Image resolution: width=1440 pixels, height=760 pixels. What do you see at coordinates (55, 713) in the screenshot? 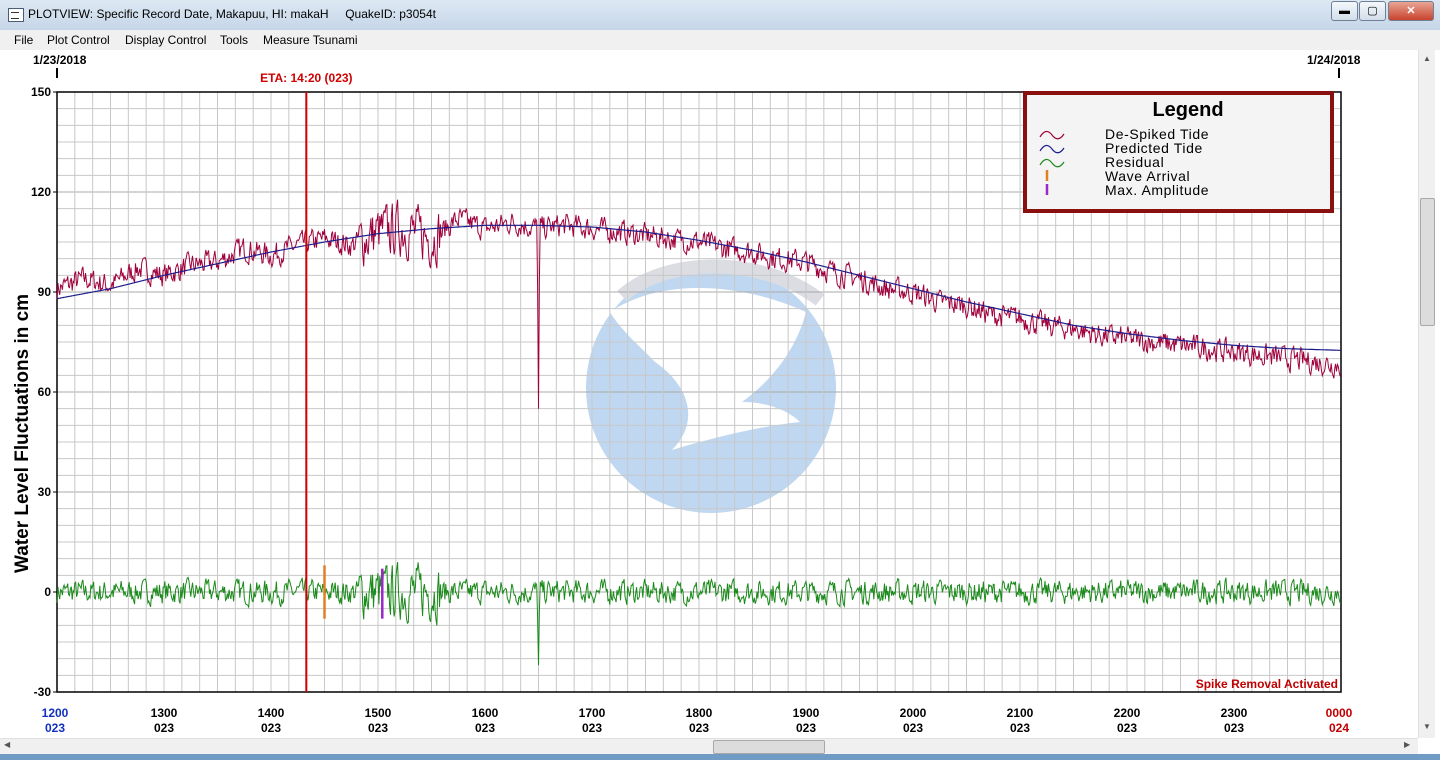
I see `x-tick-time-label: 1200` at bounding box center [55, 713].